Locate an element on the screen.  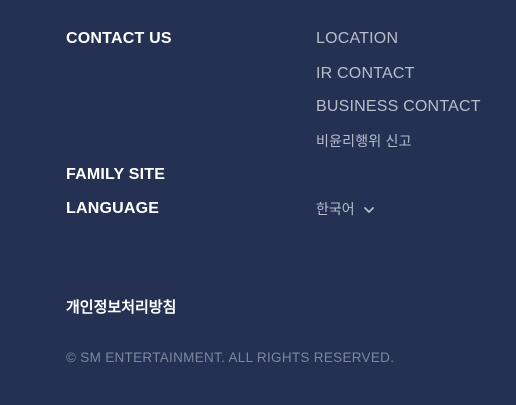
chevron-down-icon is located at coordinates (369, 209).